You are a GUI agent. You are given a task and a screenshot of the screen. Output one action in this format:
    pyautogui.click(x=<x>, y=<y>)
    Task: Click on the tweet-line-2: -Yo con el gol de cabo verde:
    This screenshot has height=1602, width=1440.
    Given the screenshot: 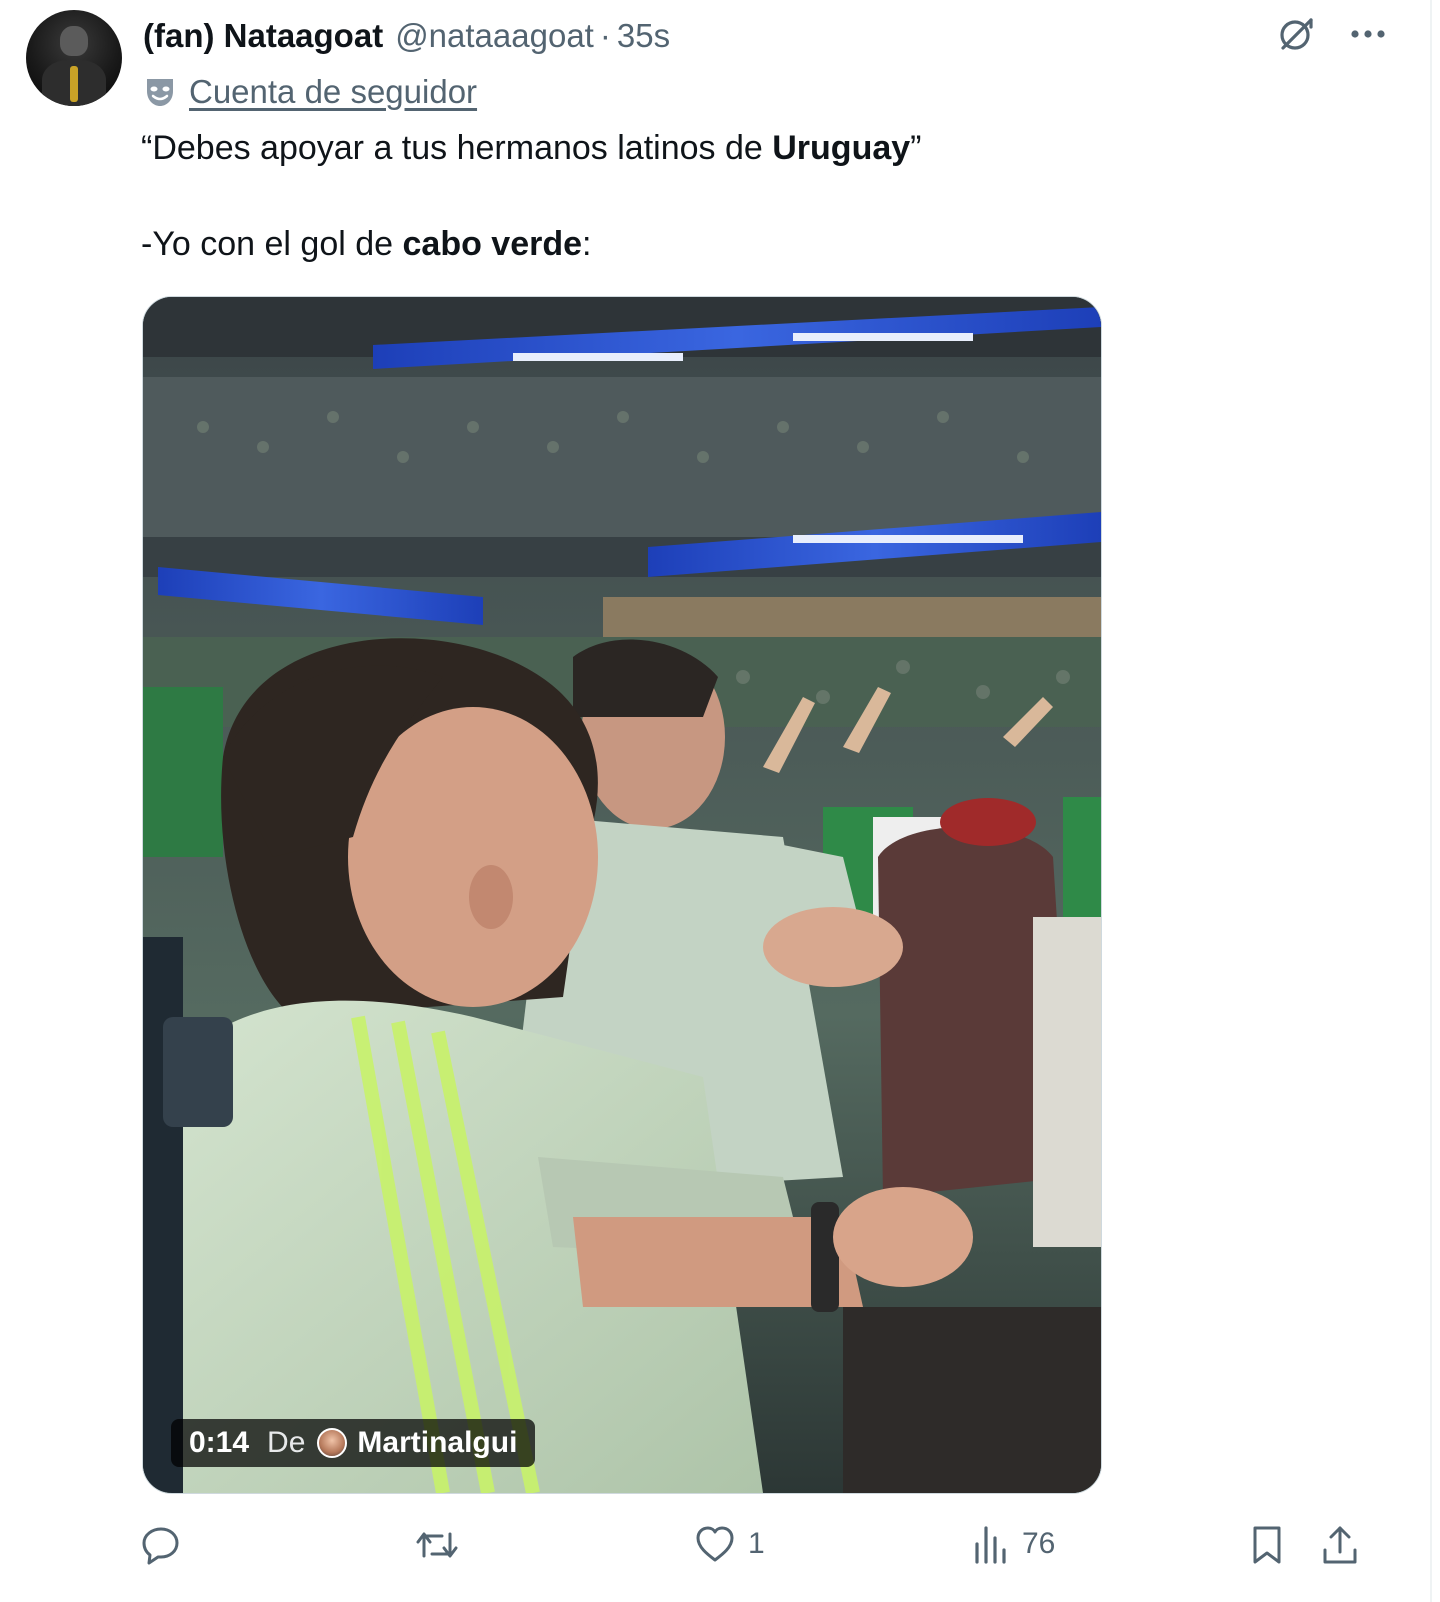 What is the action you would take?
    pyautogui.click(x=531, y=244)
    